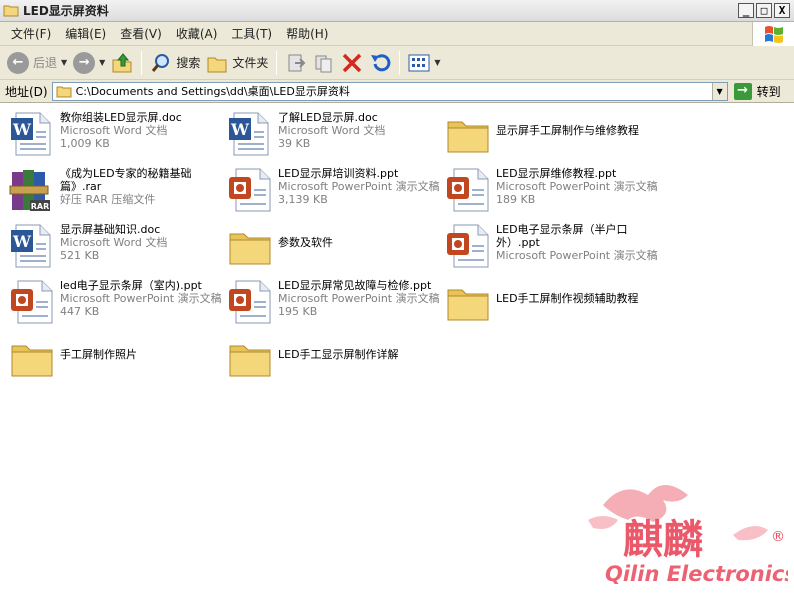  I want to click on close-button: X, so click(782, 10).